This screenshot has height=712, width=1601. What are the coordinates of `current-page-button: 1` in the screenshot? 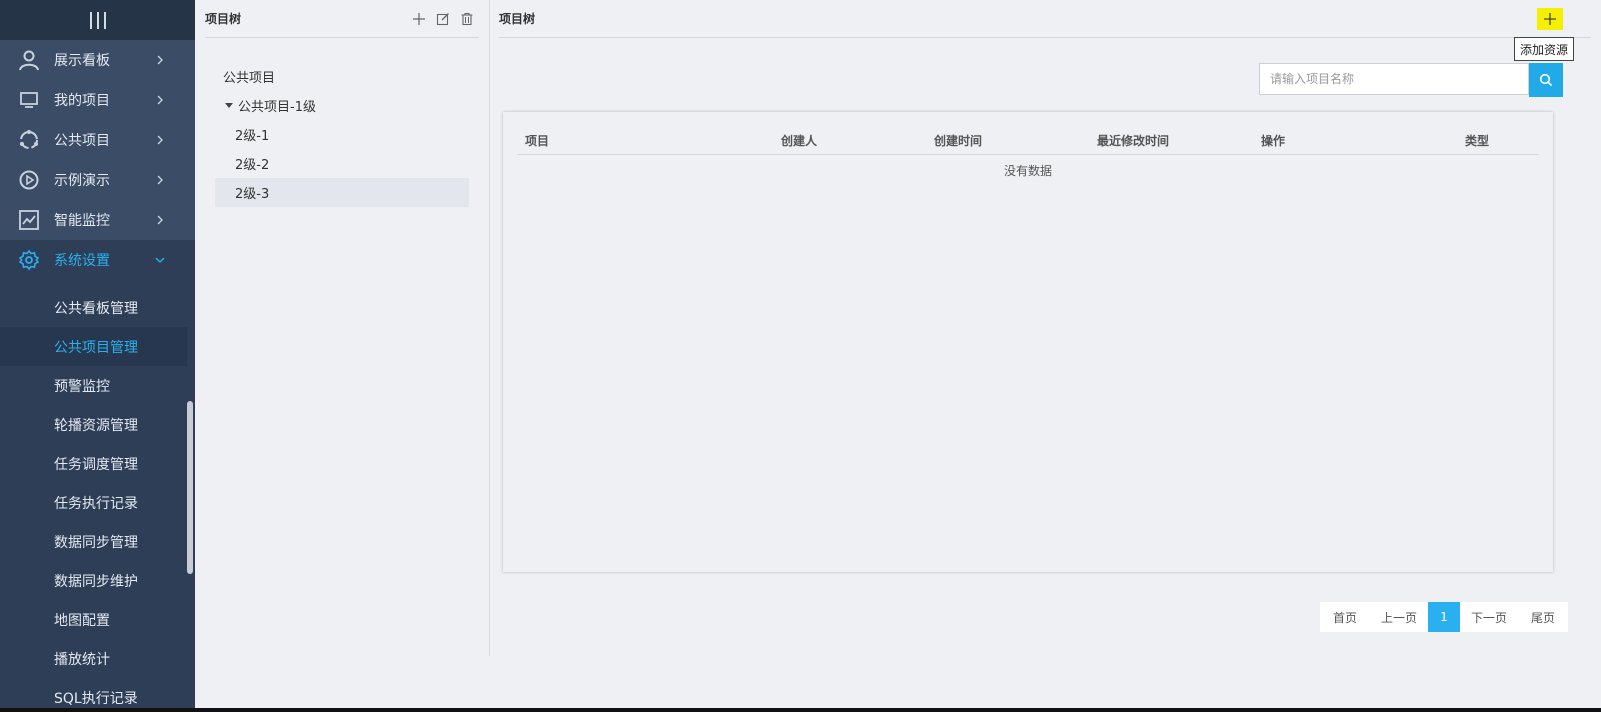 It's located at (1444, 617).